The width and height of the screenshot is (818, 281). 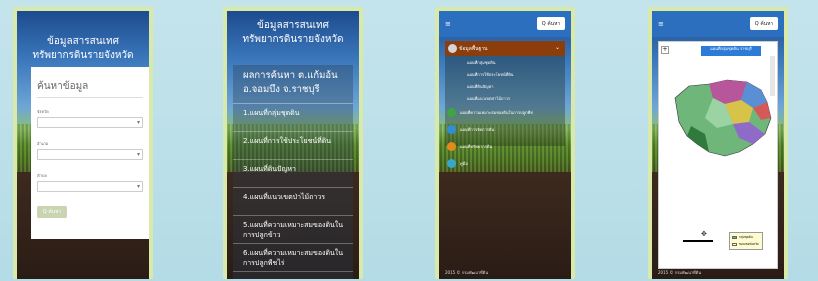 What do you see at coordinates (496, 112) in the screenshot?
I see `menu-item-label: แผนที่ความเหมาะสมของดินในการปลูกพืช` at bounding box center [496, 112].